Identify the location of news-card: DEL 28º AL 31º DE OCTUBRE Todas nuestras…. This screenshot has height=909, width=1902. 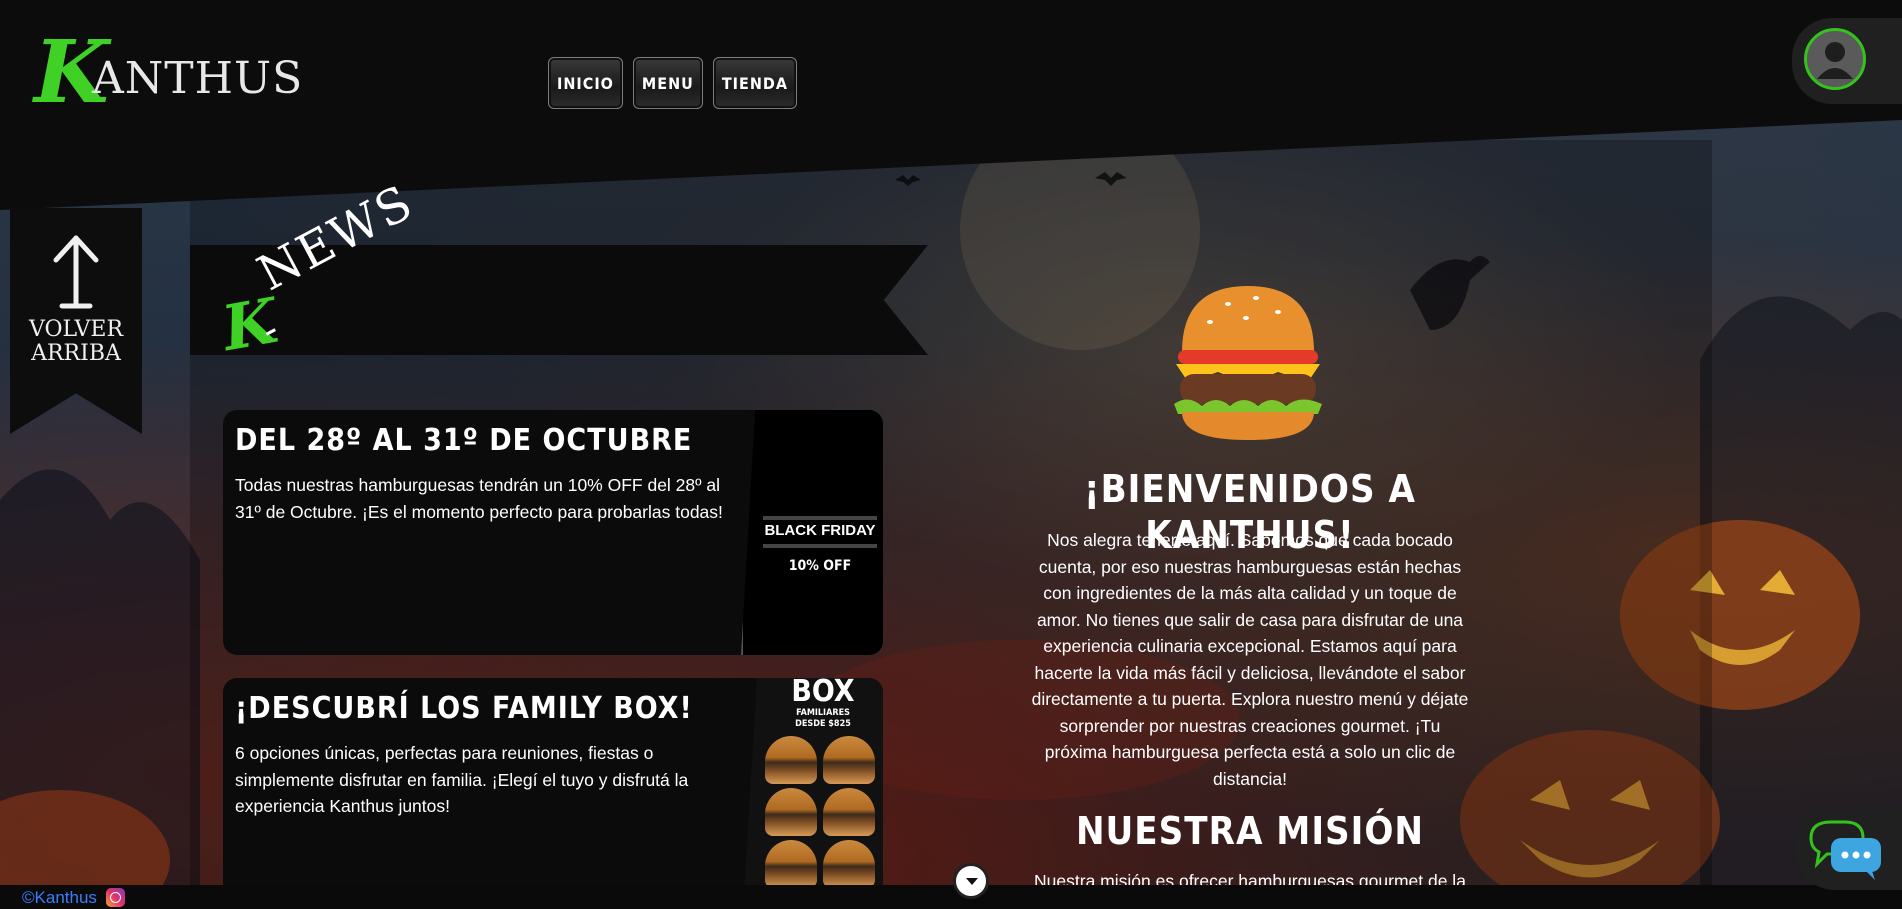
(553, 532).